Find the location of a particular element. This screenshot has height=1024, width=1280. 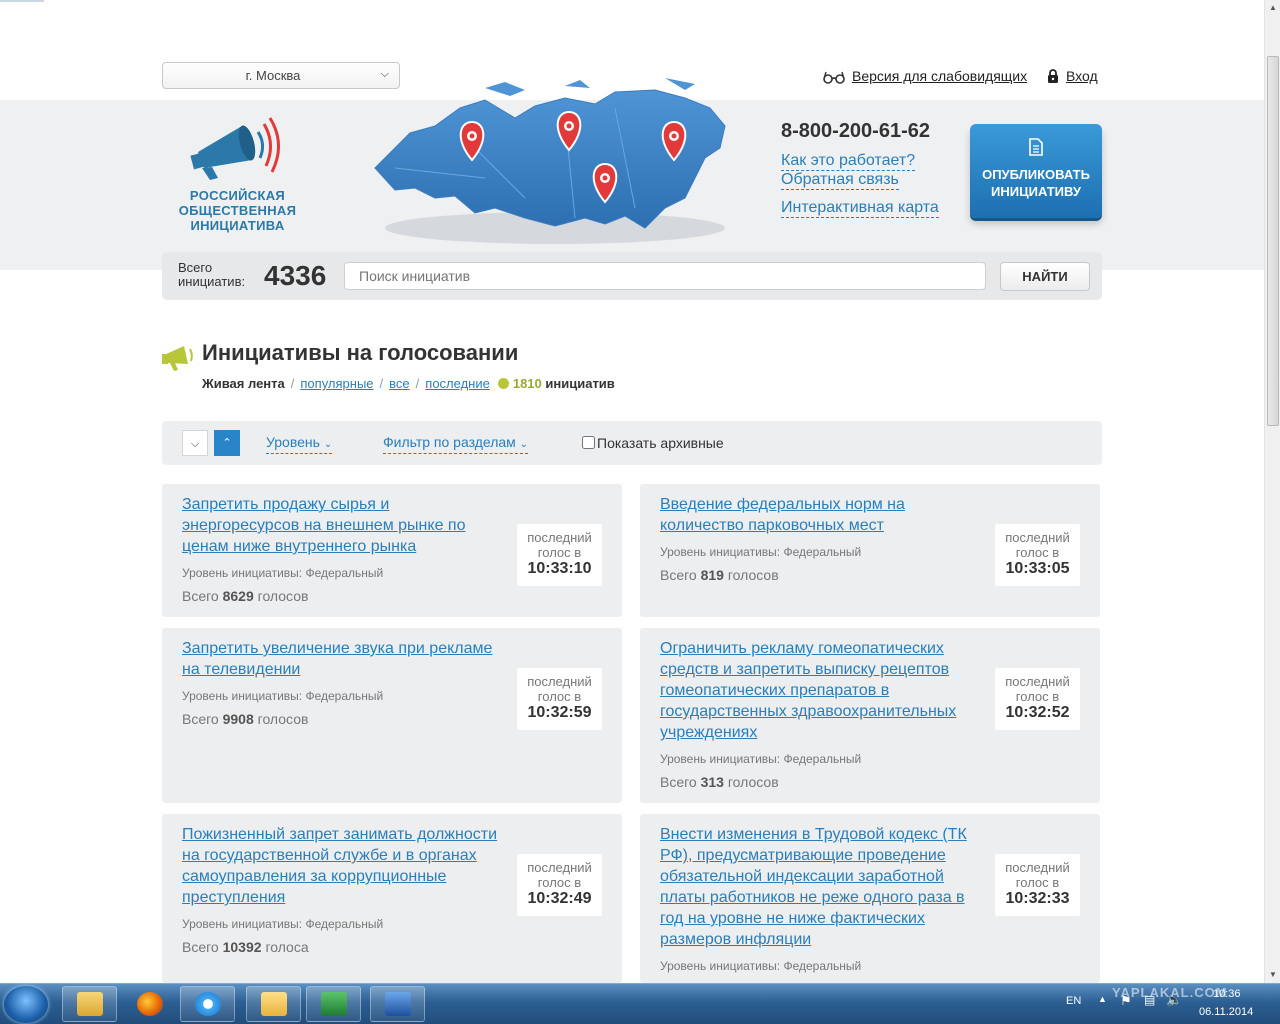

level-filter: Уровень ⌄ is located at coordinates (299, 444).